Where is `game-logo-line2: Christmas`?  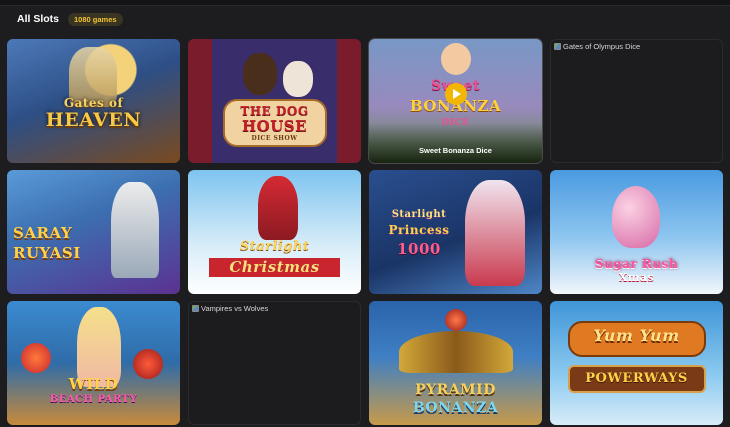
game-logo-line2: Christmas is located at coordinates (274, 267).